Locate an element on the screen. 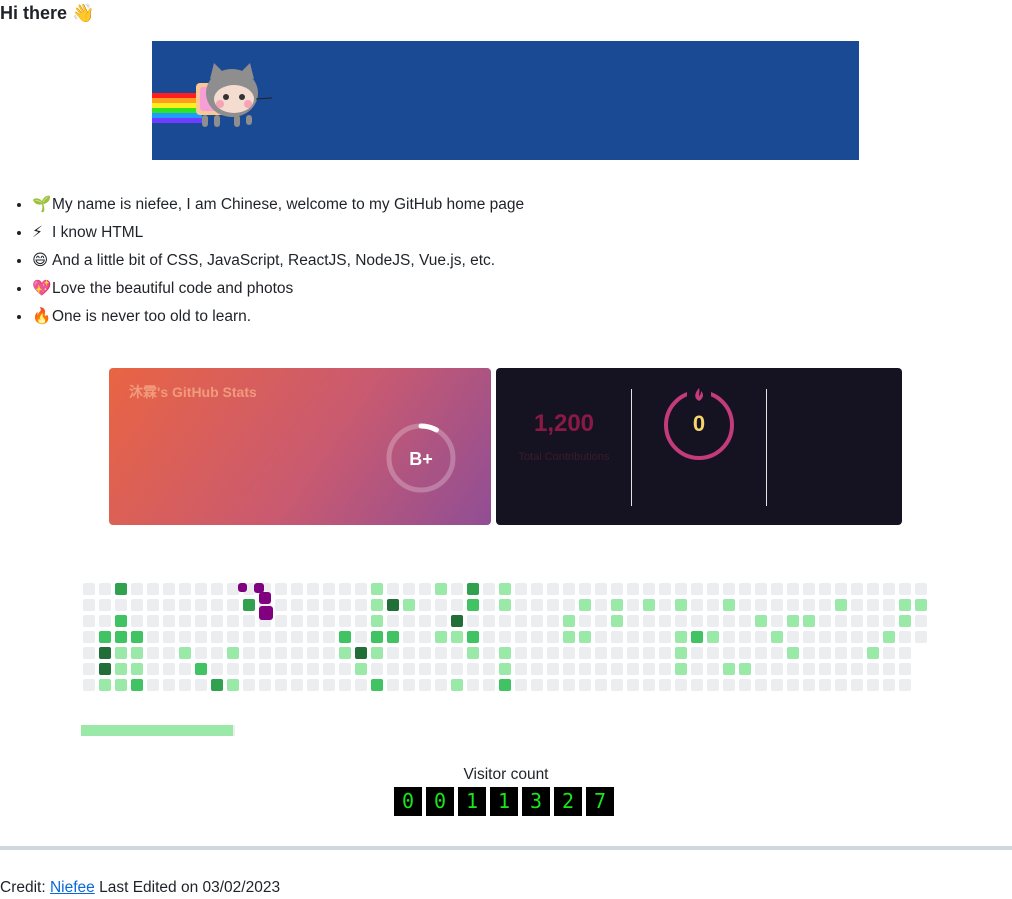 The height and width of the screenshot is (899, 1012). intro-item-text: I know HTML is located at coordinates (98, 232).